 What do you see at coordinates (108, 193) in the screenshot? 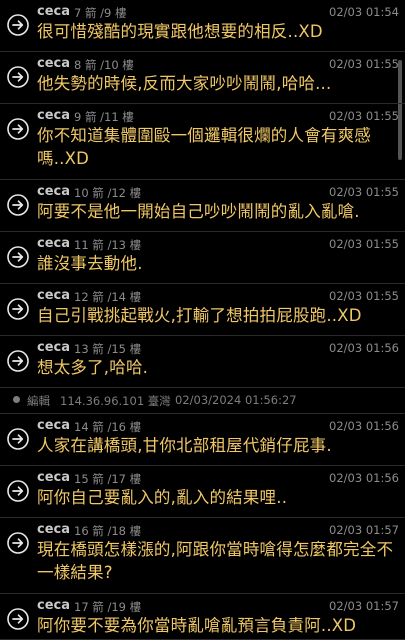
I see `push-floor: 10 箭 /12 樓` at bounding box center [108, 193].